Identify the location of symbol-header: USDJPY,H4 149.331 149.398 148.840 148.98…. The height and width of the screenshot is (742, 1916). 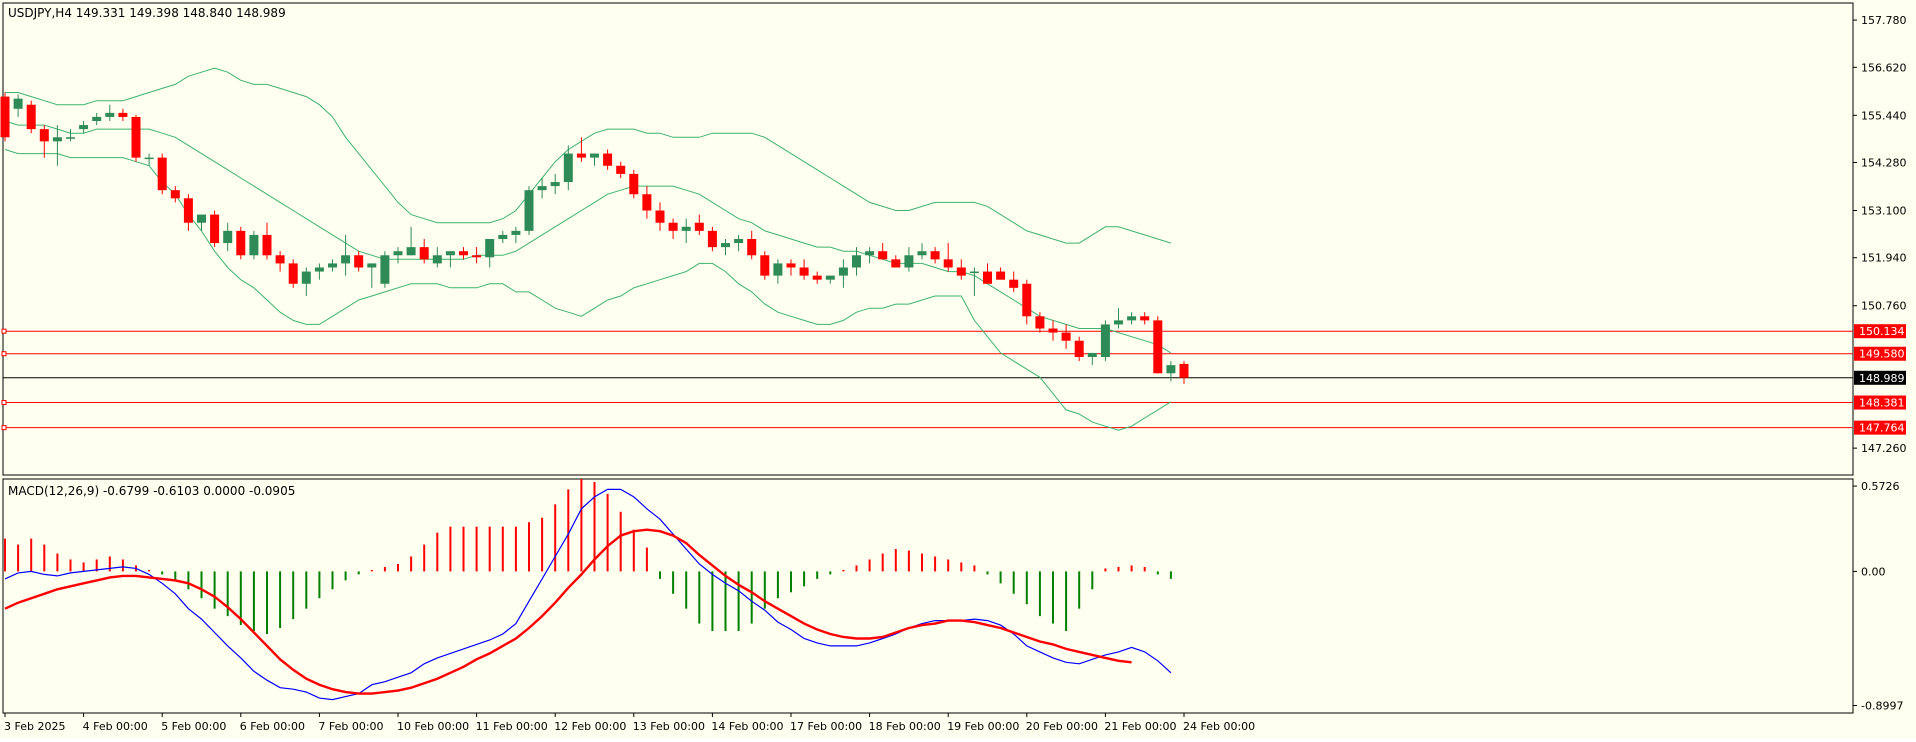
(147, 13).